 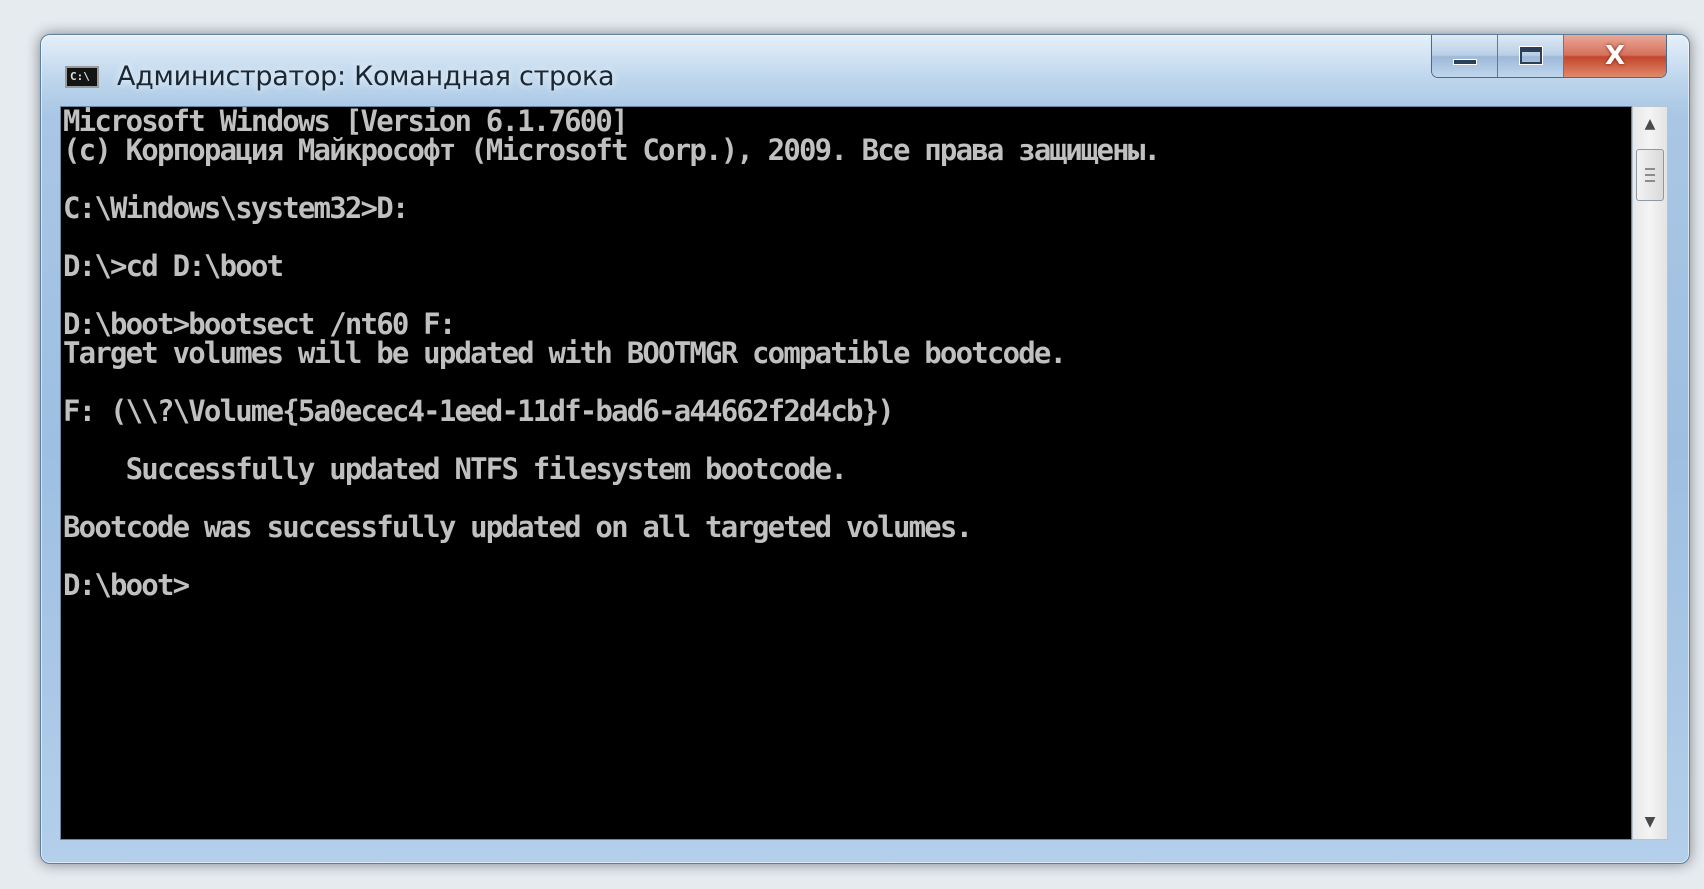 What do you see at coordinates (366, 76) in the screenshot?
I see `window-title: Администратор: Командная строка` at bounding box center [366, 76].